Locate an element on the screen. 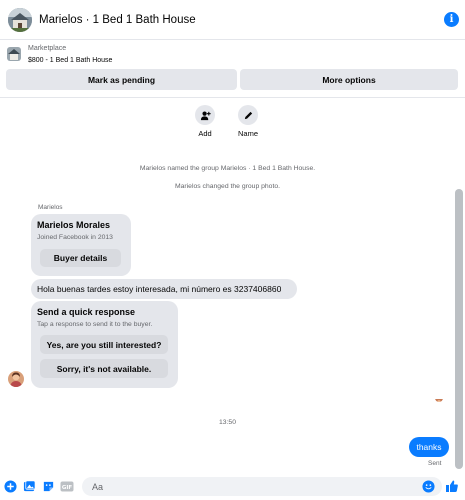 This screenshot has height=500, width=465. add-people-action: Add is located at coordinates (205, 121).